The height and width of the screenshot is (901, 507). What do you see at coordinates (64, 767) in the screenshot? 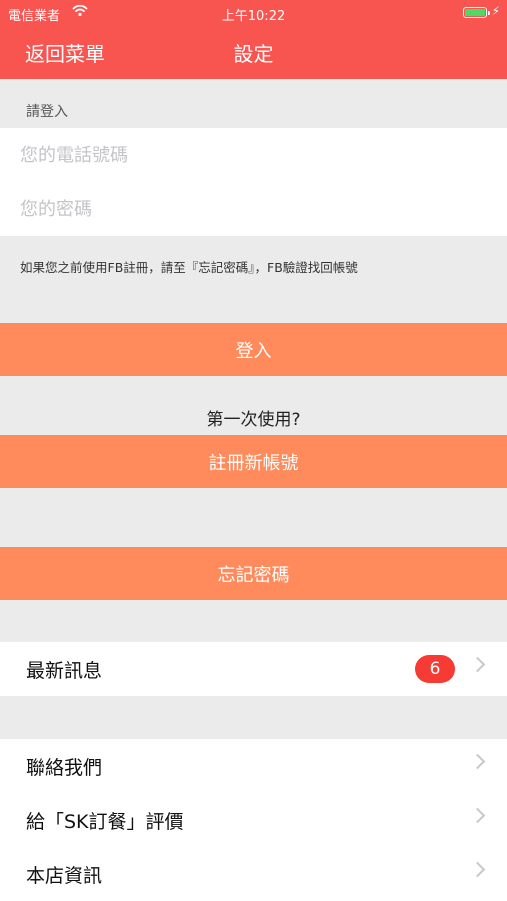
I see `menu-item-label: 聯絡我們` at bounding box center [64, 767].